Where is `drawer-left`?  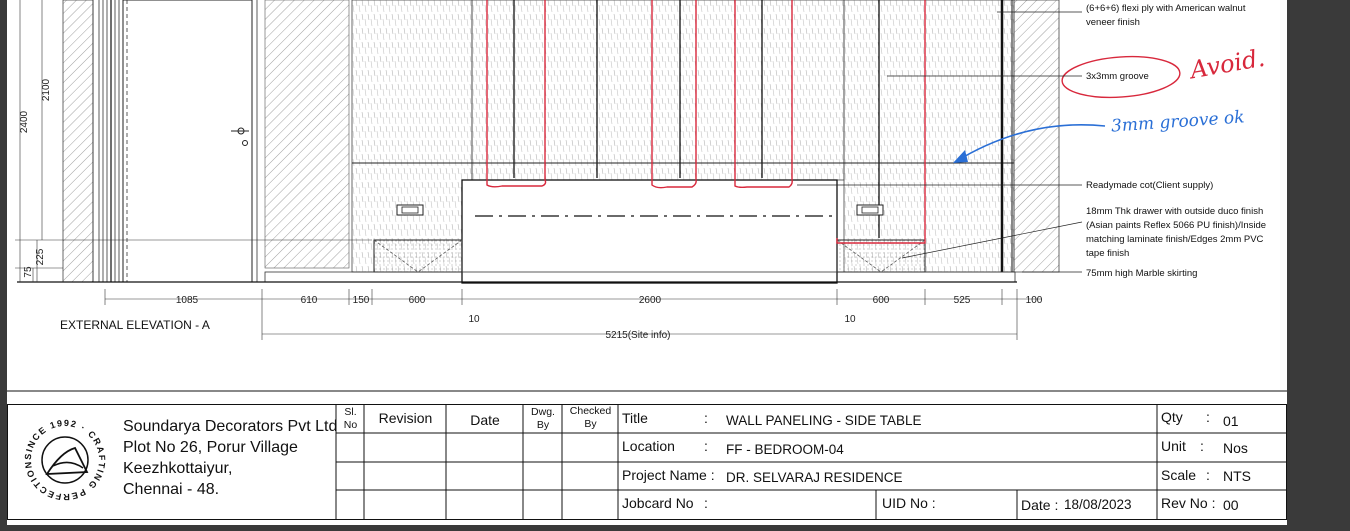 drawer-left is located at coordinates (418, 256).